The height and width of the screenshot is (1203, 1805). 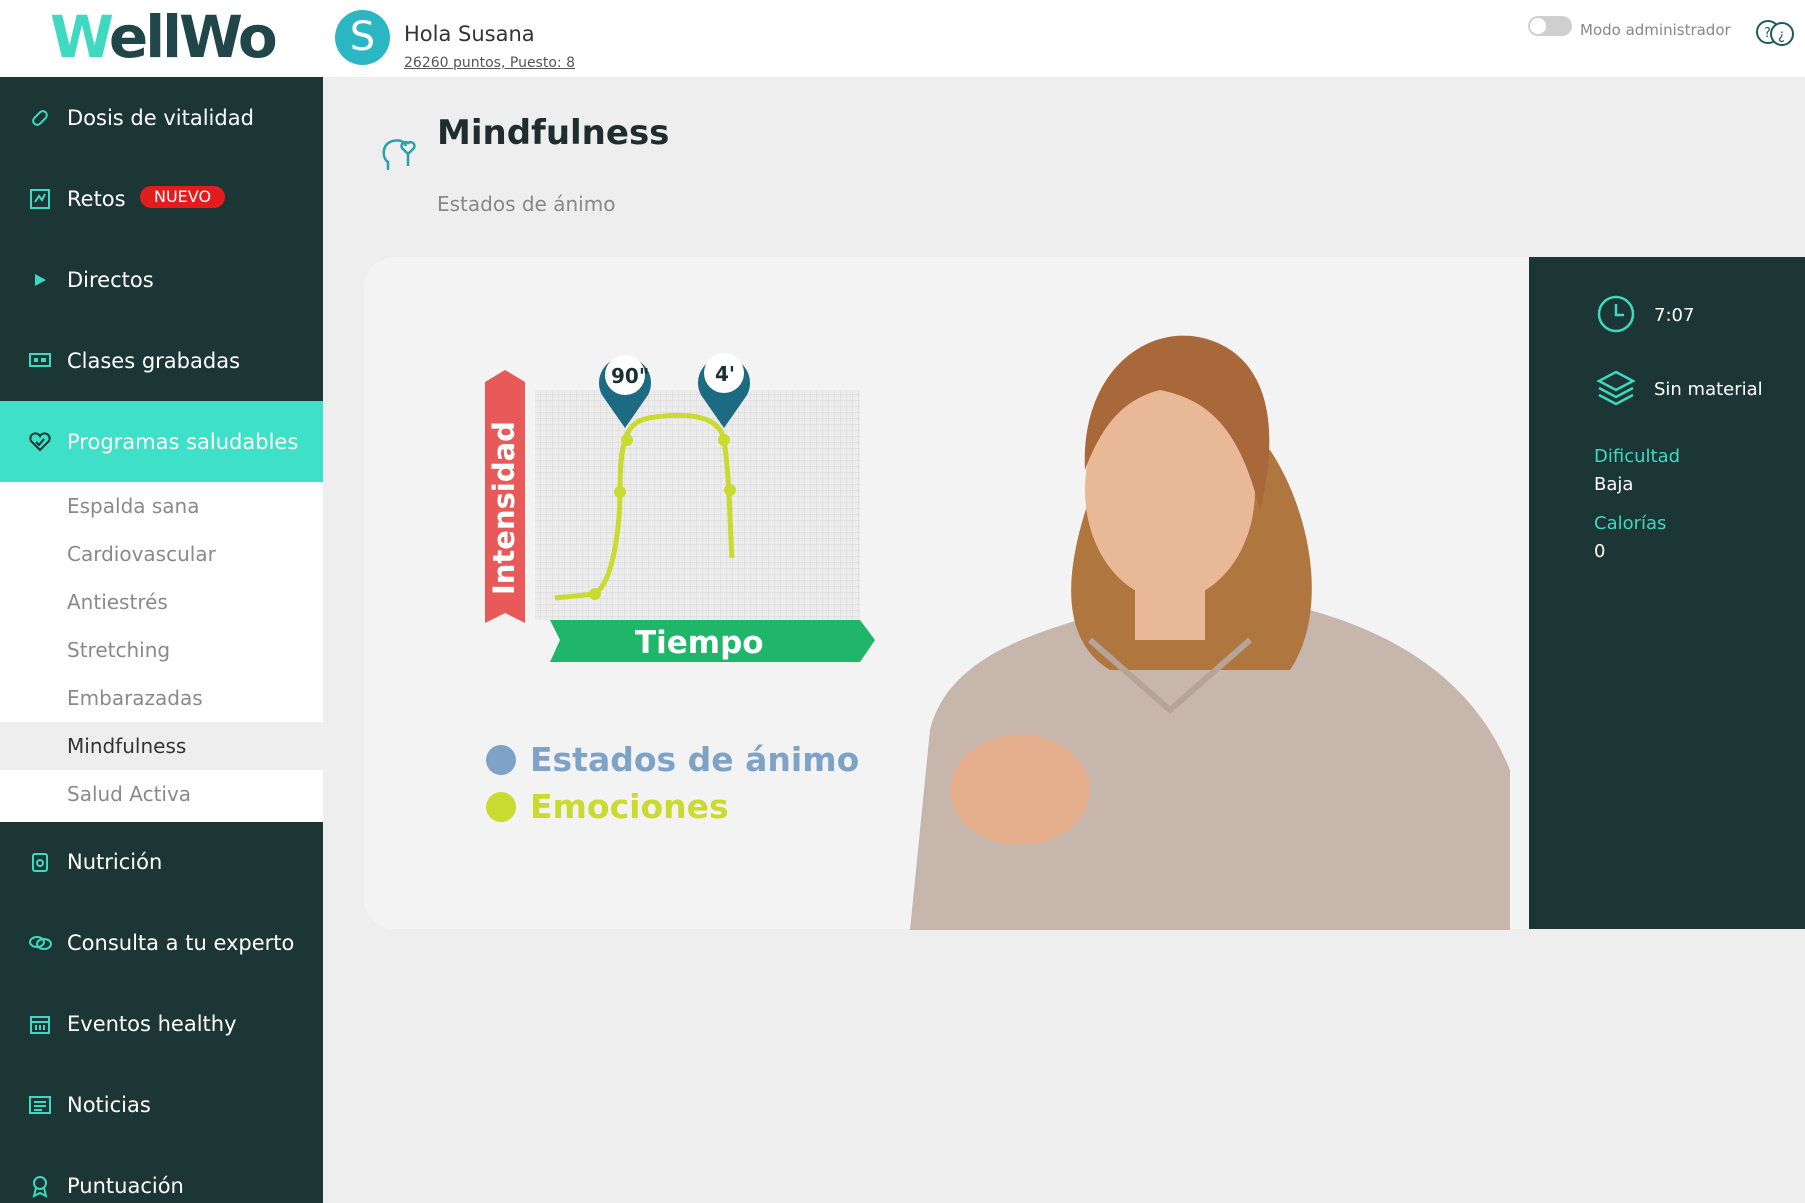 I want to click on submenu-label: Espalda sana, so click(x=133, y=506).